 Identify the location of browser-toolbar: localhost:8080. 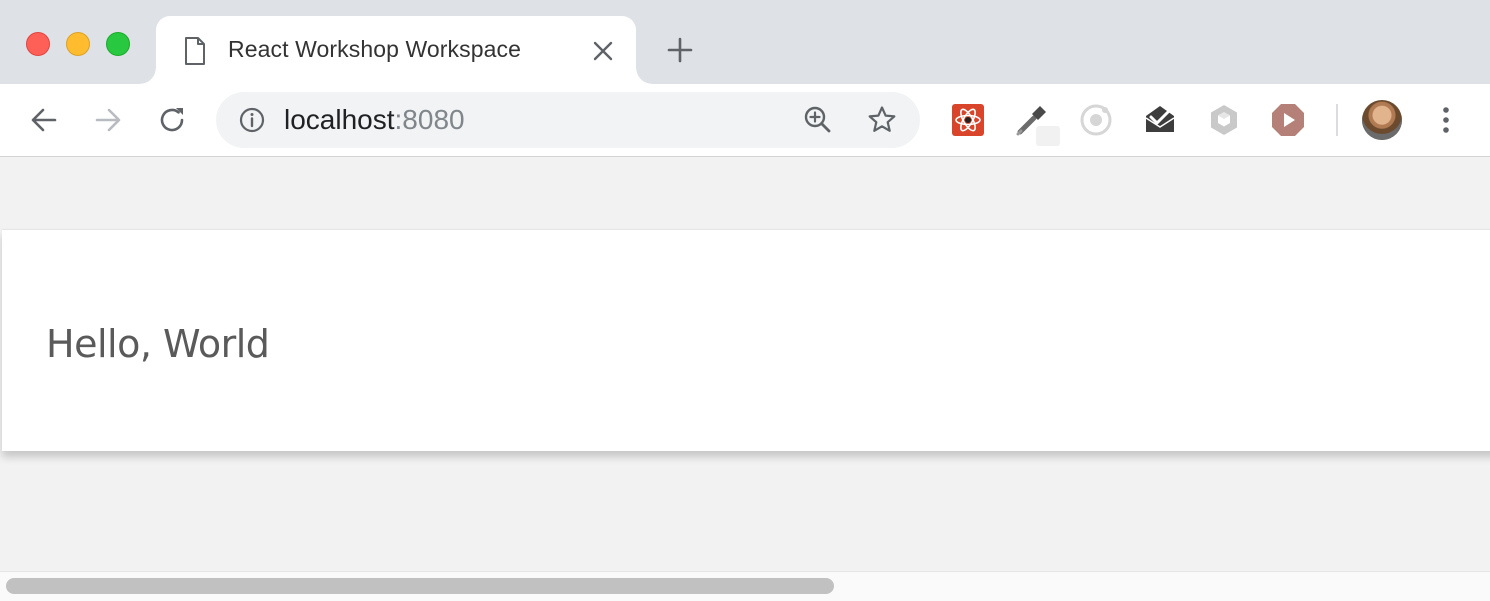
(745, 120).